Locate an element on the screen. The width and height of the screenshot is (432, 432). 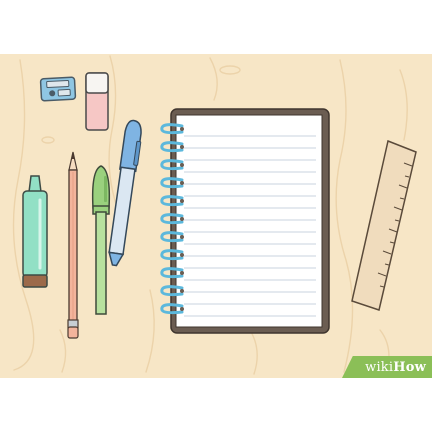
pencil-sharpener is located at coordinates (58, 89).